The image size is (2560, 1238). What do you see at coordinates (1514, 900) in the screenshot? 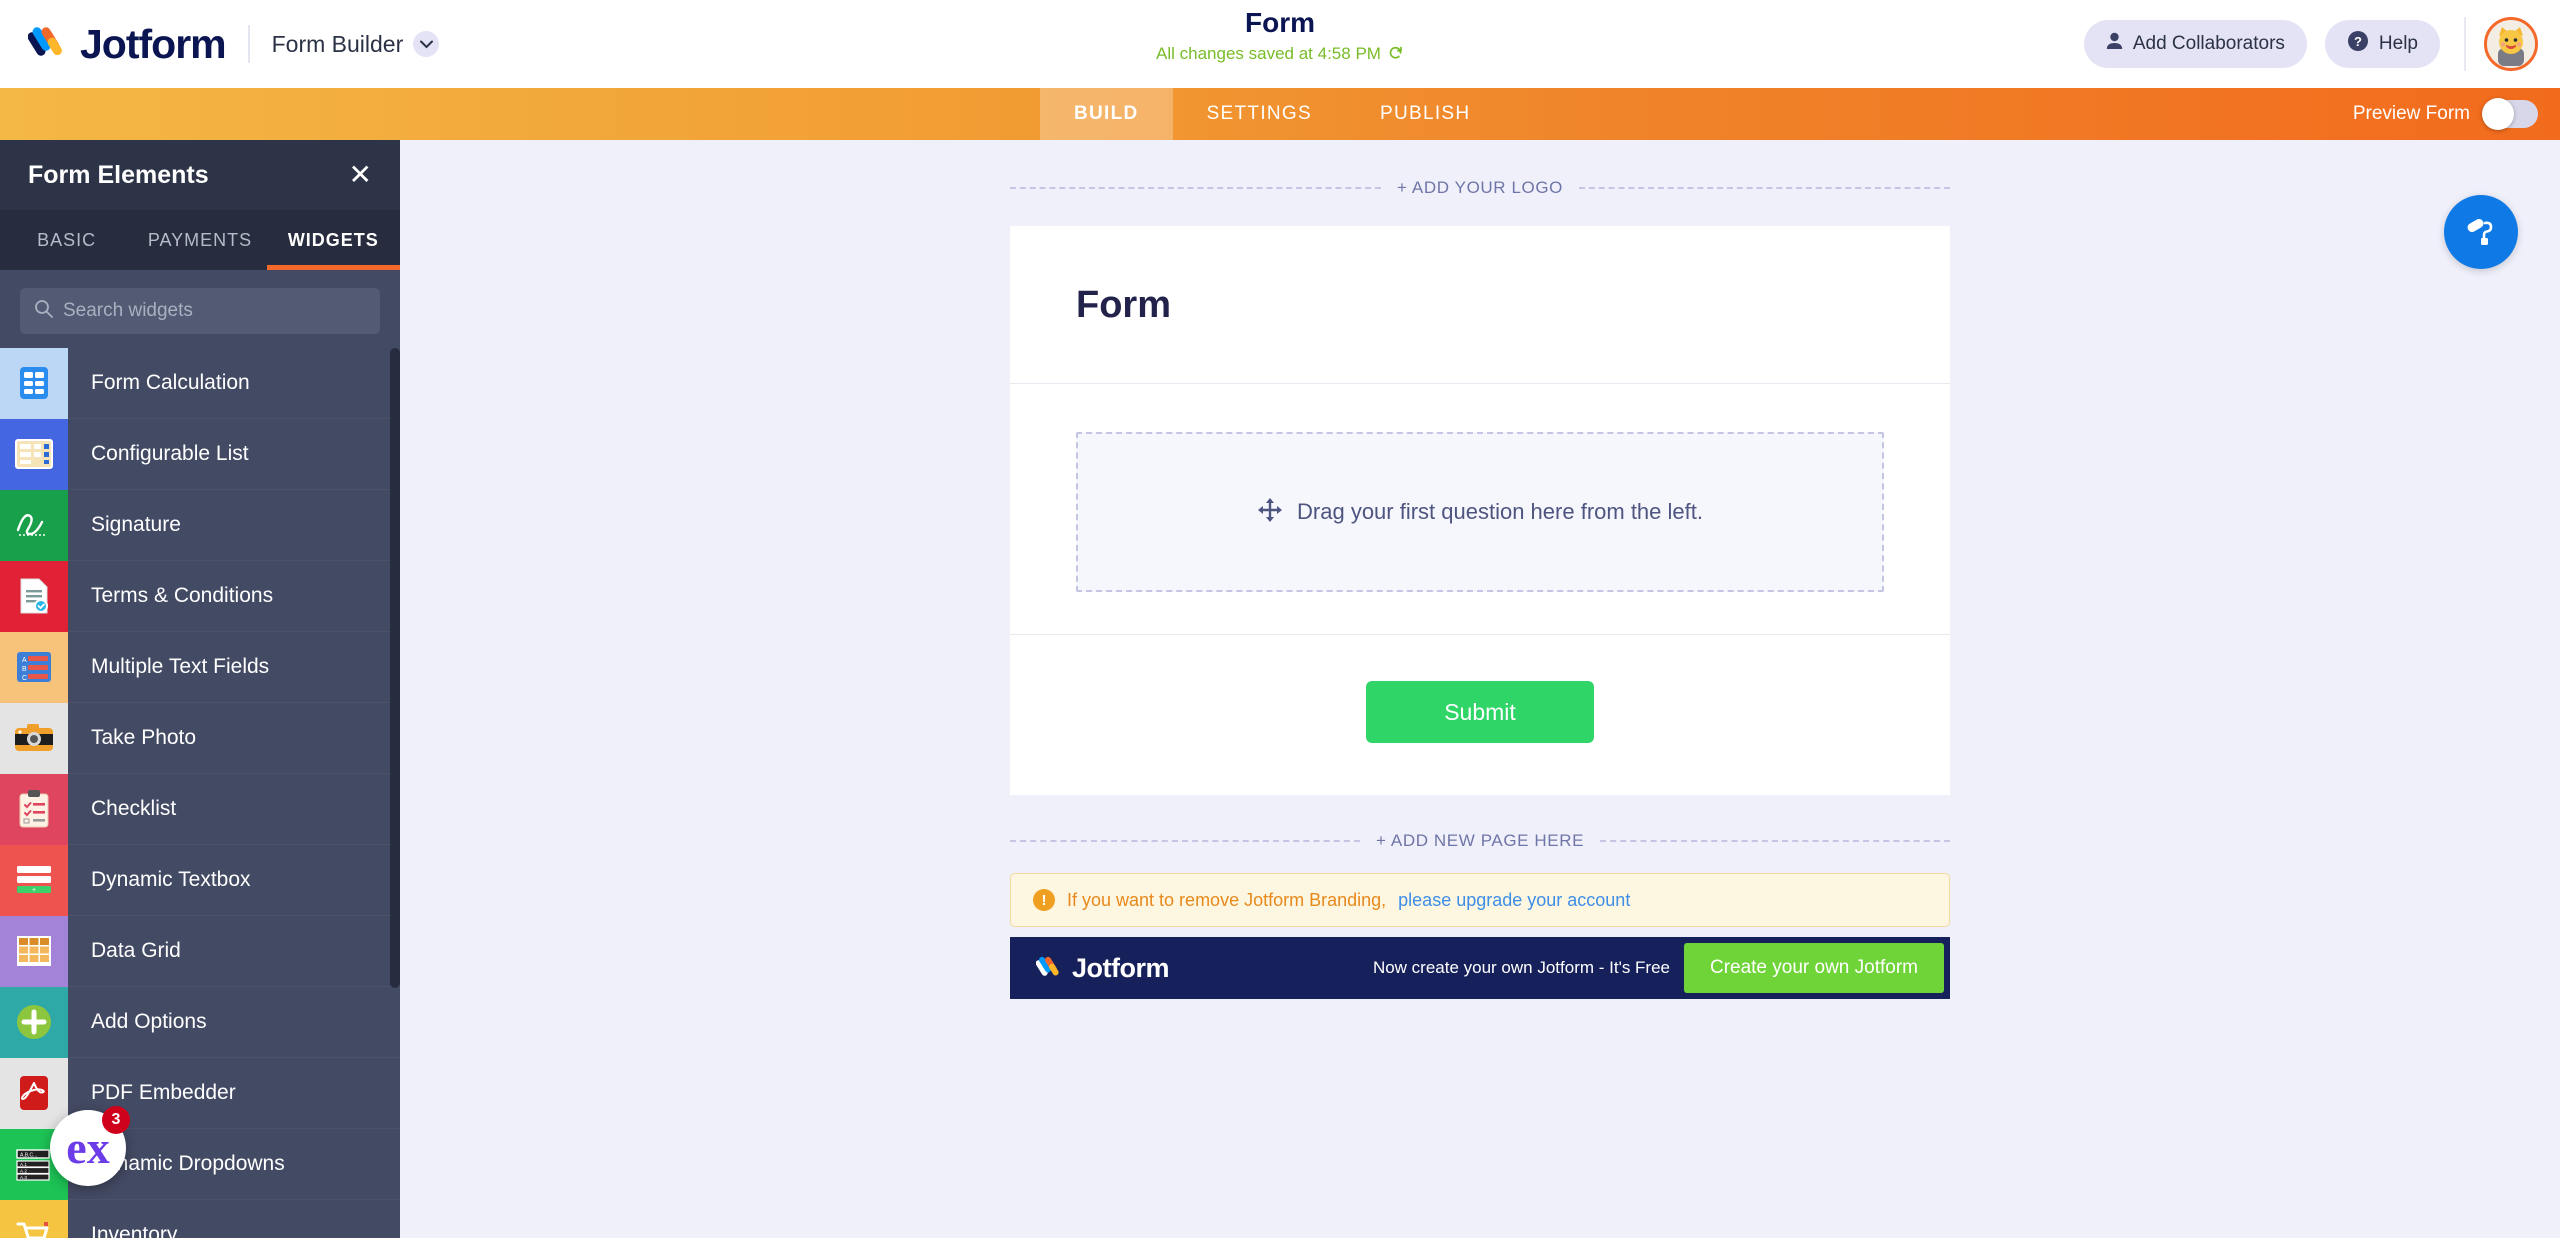
I see `upgrade-account-link: please upgrade your account` at bounding box center [1514, 900].